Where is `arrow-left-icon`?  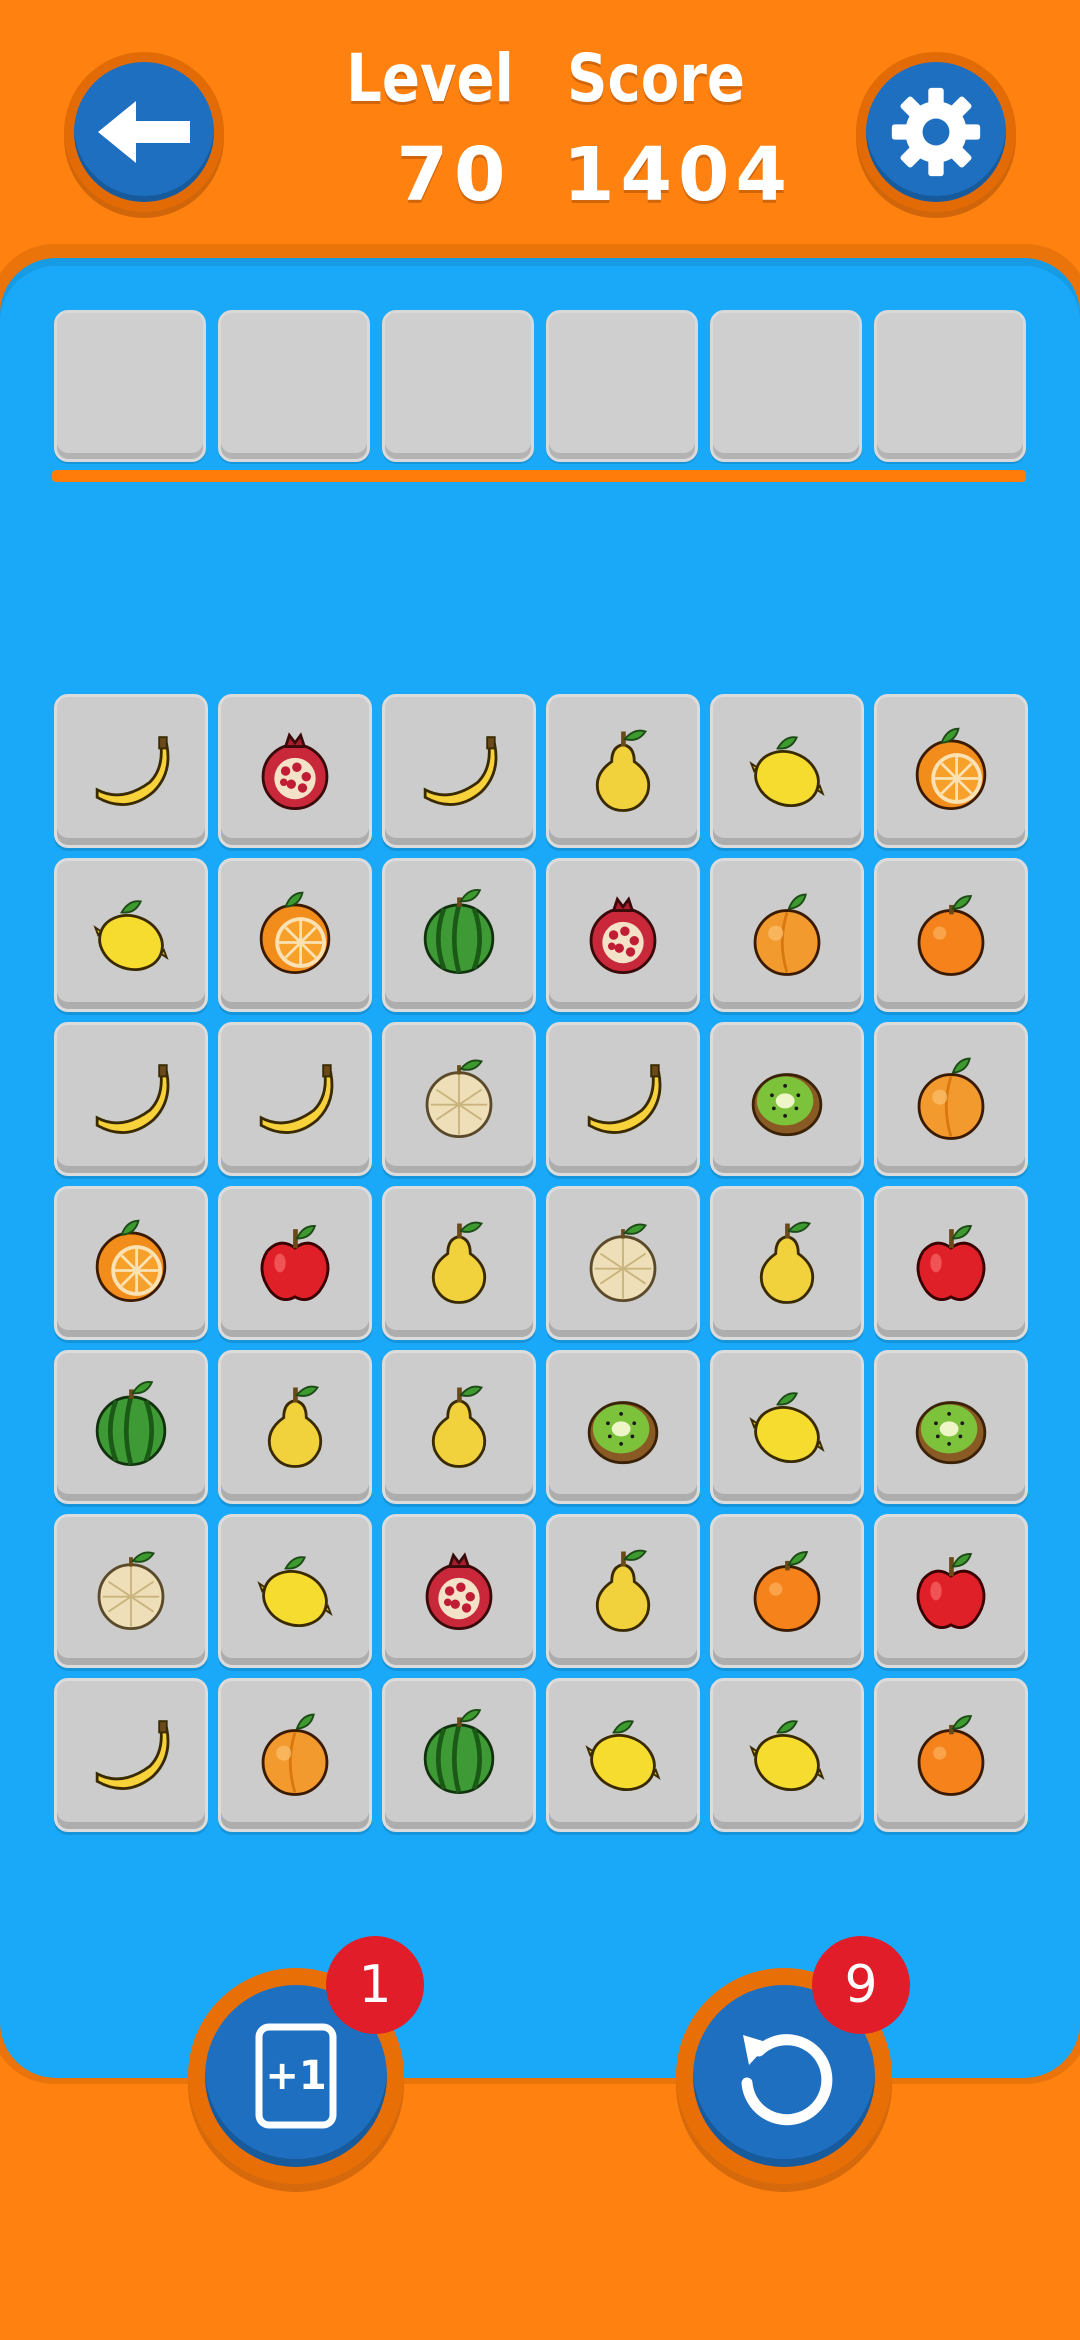 arrow-left-icon is located at coordinates (144, 132).